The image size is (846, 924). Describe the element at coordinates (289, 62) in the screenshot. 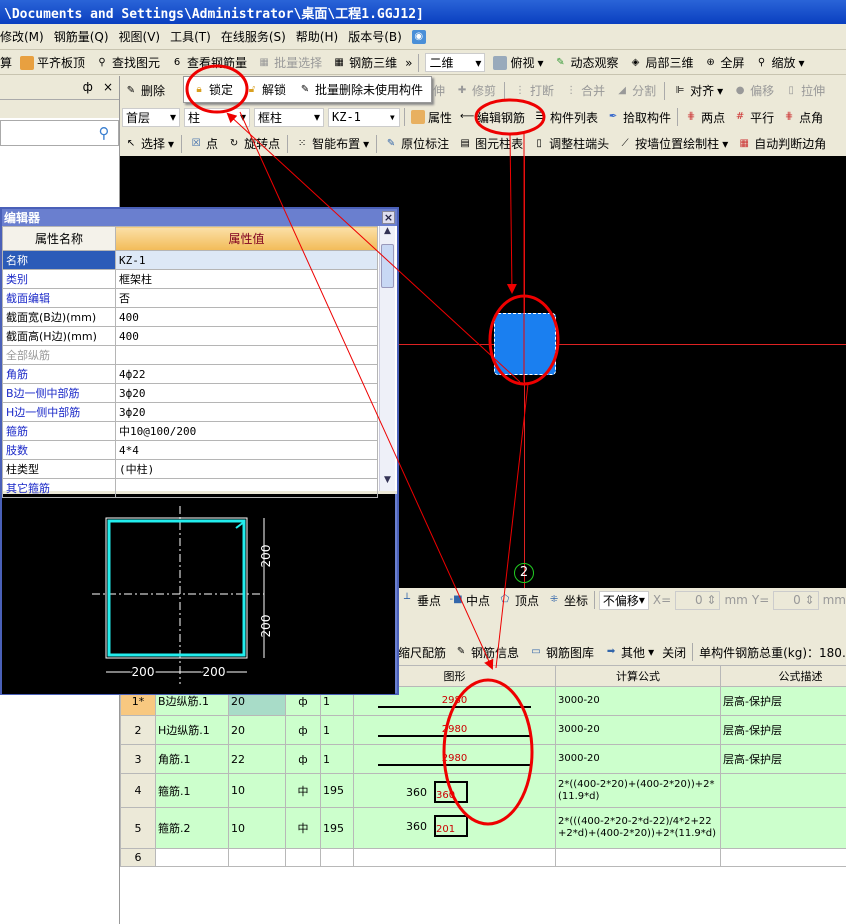

I see `batch-select-button: ▦ 批量选择` at that location.